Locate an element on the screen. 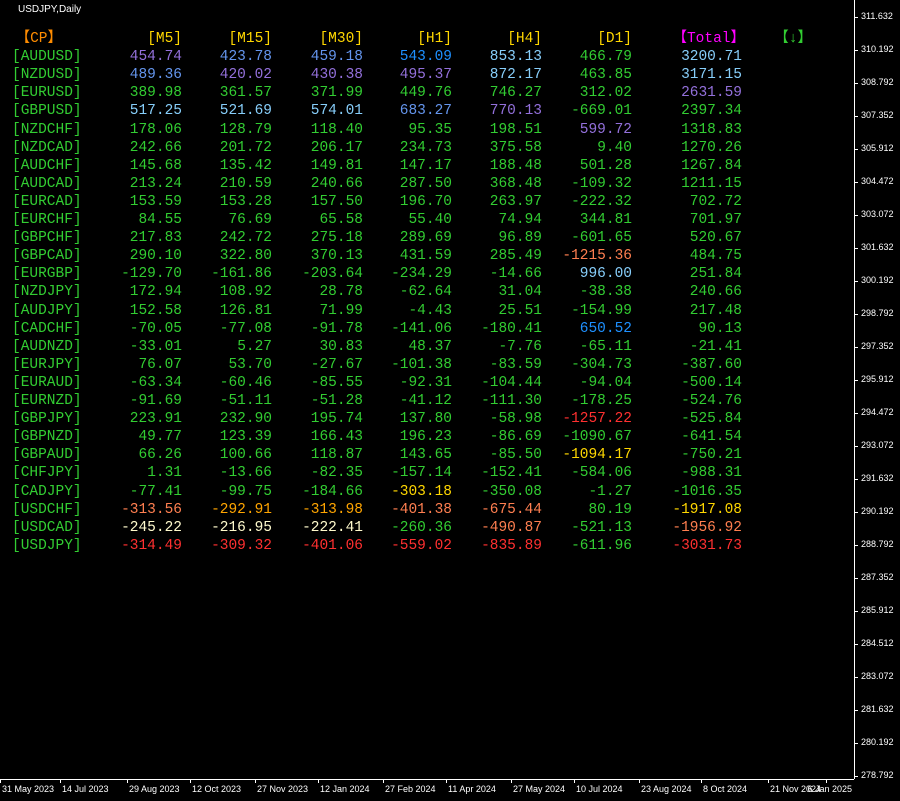 The width and height of the screenshot is (900, 801). strength-value: 463.85 is located at coordinates (605, 75).